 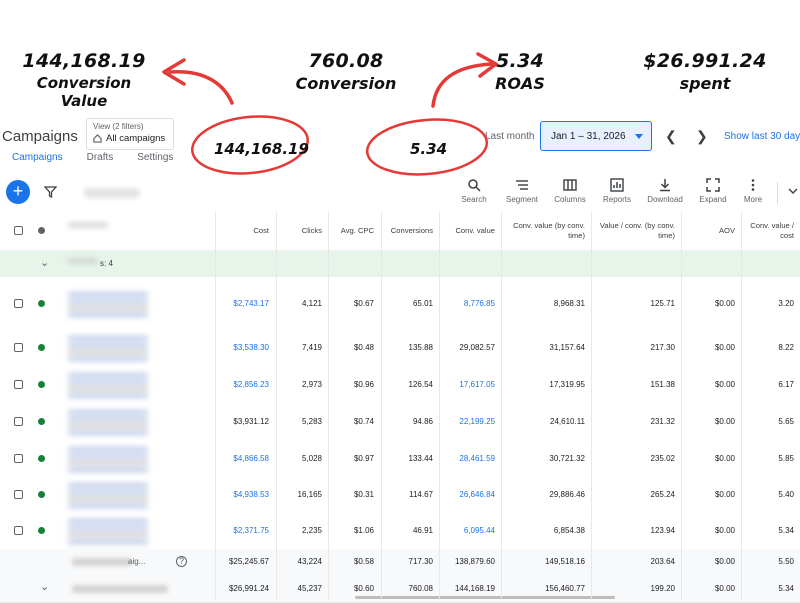 I want to click on cell-cpc: $0.97, so click(x=363, y=458).